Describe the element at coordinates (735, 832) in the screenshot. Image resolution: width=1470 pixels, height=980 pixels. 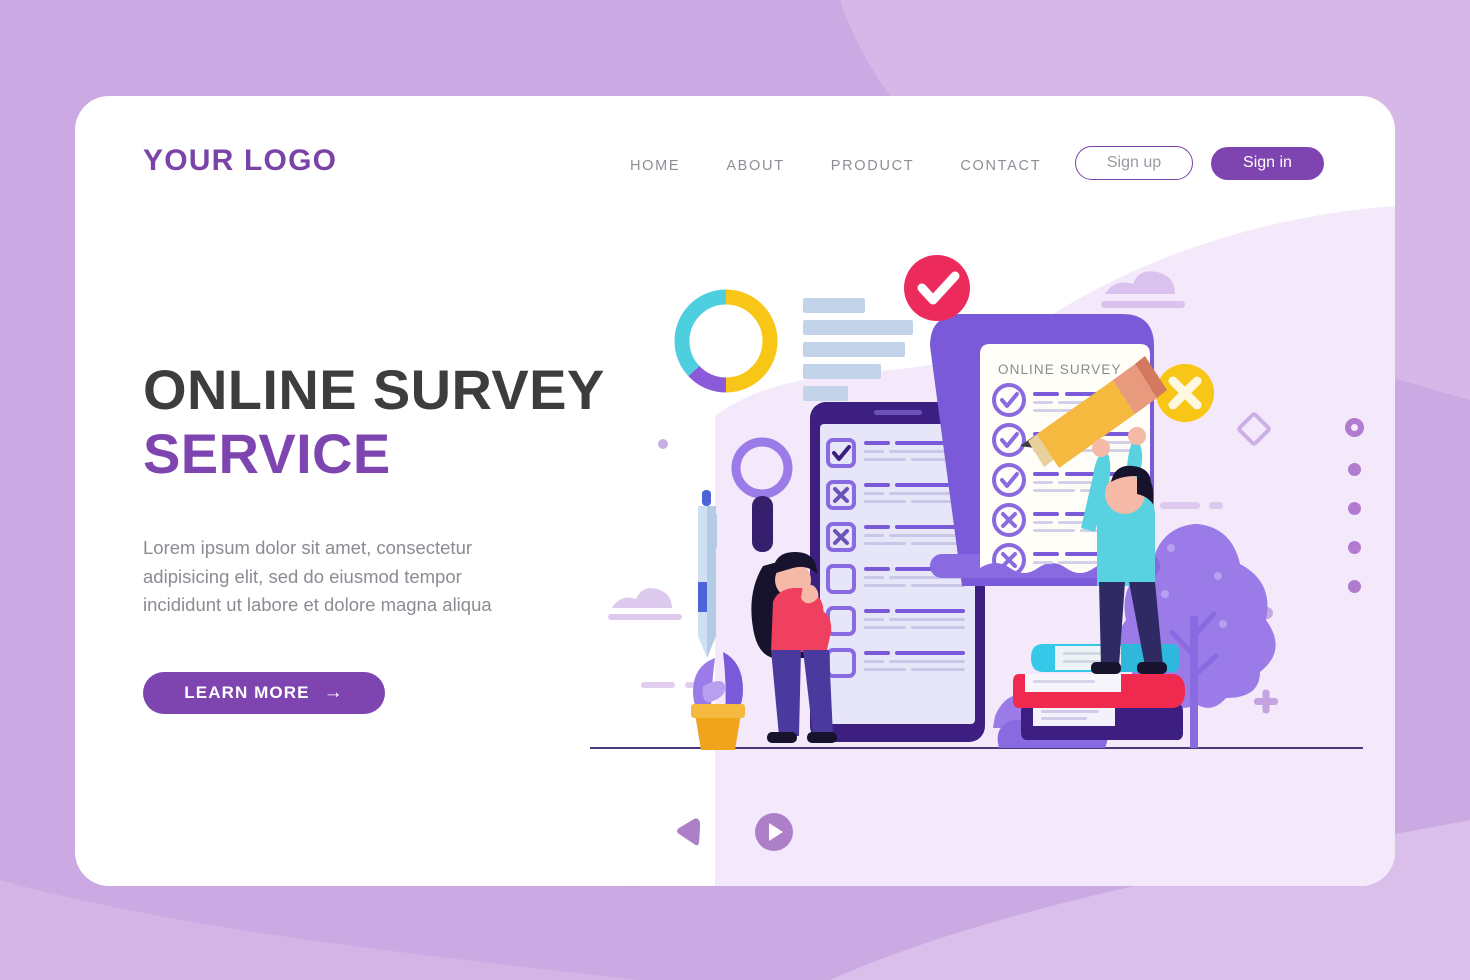
I see `carousel-controls` at that location.